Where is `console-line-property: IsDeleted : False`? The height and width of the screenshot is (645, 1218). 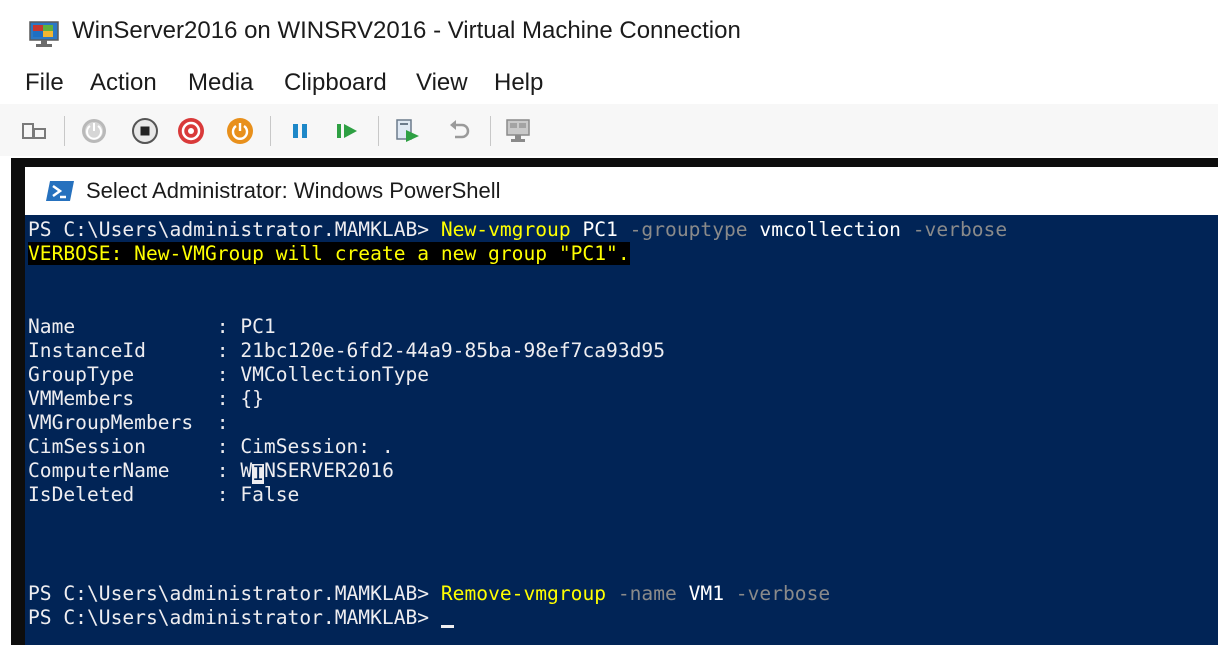 console-line-property: IsDeleted : False is located at coordinates (163, 495).